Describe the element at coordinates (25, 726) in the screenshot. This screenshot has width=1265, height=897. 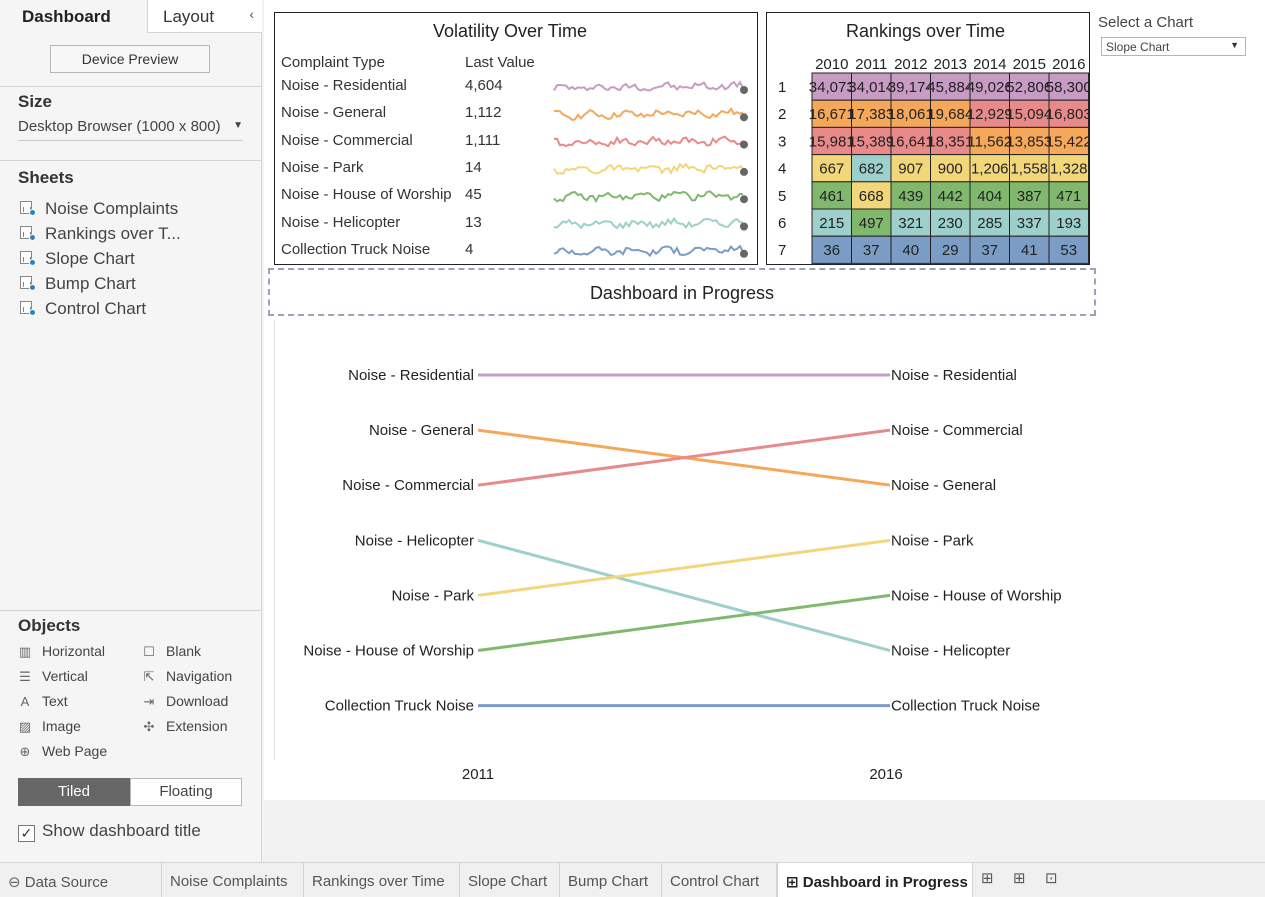
I see `image-icon: ▨` at that location.